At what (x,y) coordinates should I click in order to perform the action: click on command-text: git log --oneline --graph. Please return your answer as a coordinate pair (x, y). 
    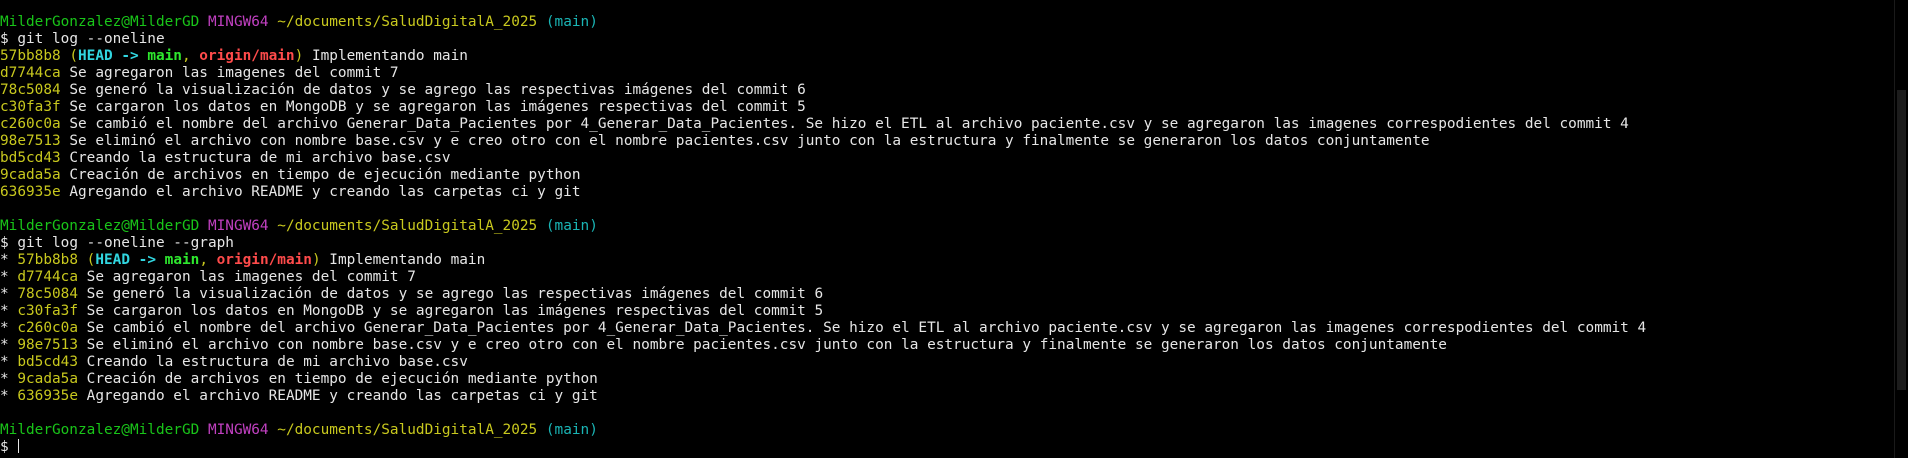
    Looking at the image, I should click on (125, 243).